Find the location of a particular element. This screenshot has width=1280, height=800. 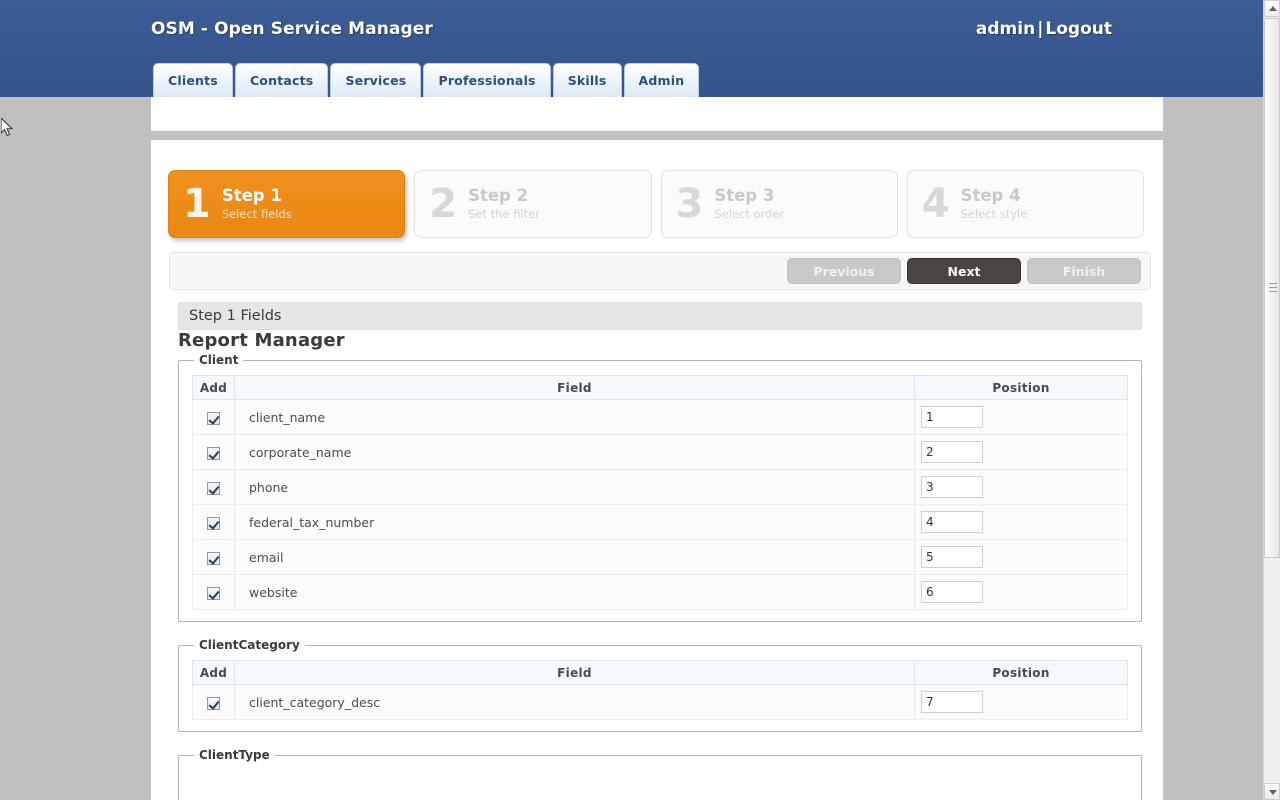

wizard-step-number: 2 is located at coordinates (443, 204).